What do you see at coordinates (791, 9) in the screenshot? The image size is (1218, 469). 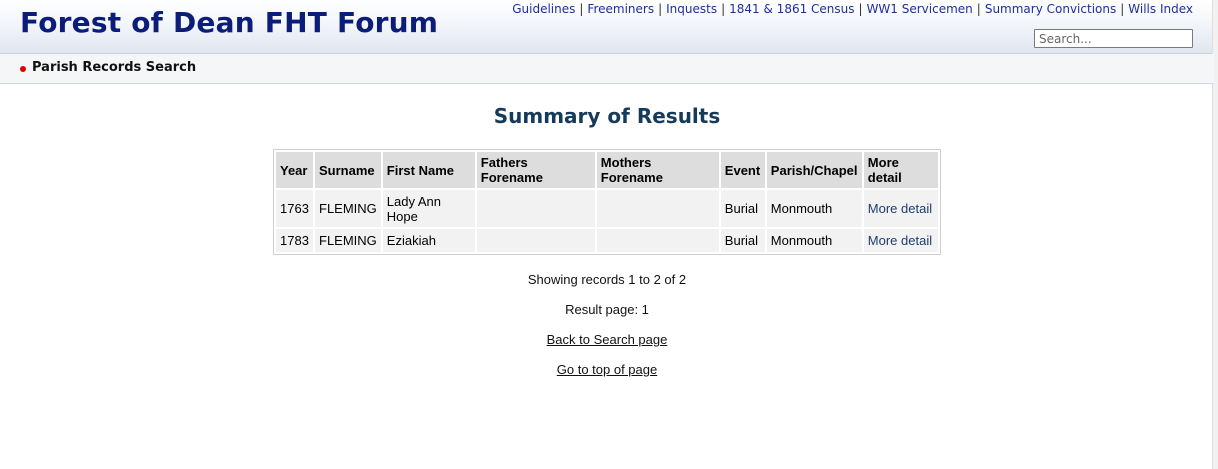 I see `nav-link-census: 1841 & 1861 Census` at bounding box center [791, 9].